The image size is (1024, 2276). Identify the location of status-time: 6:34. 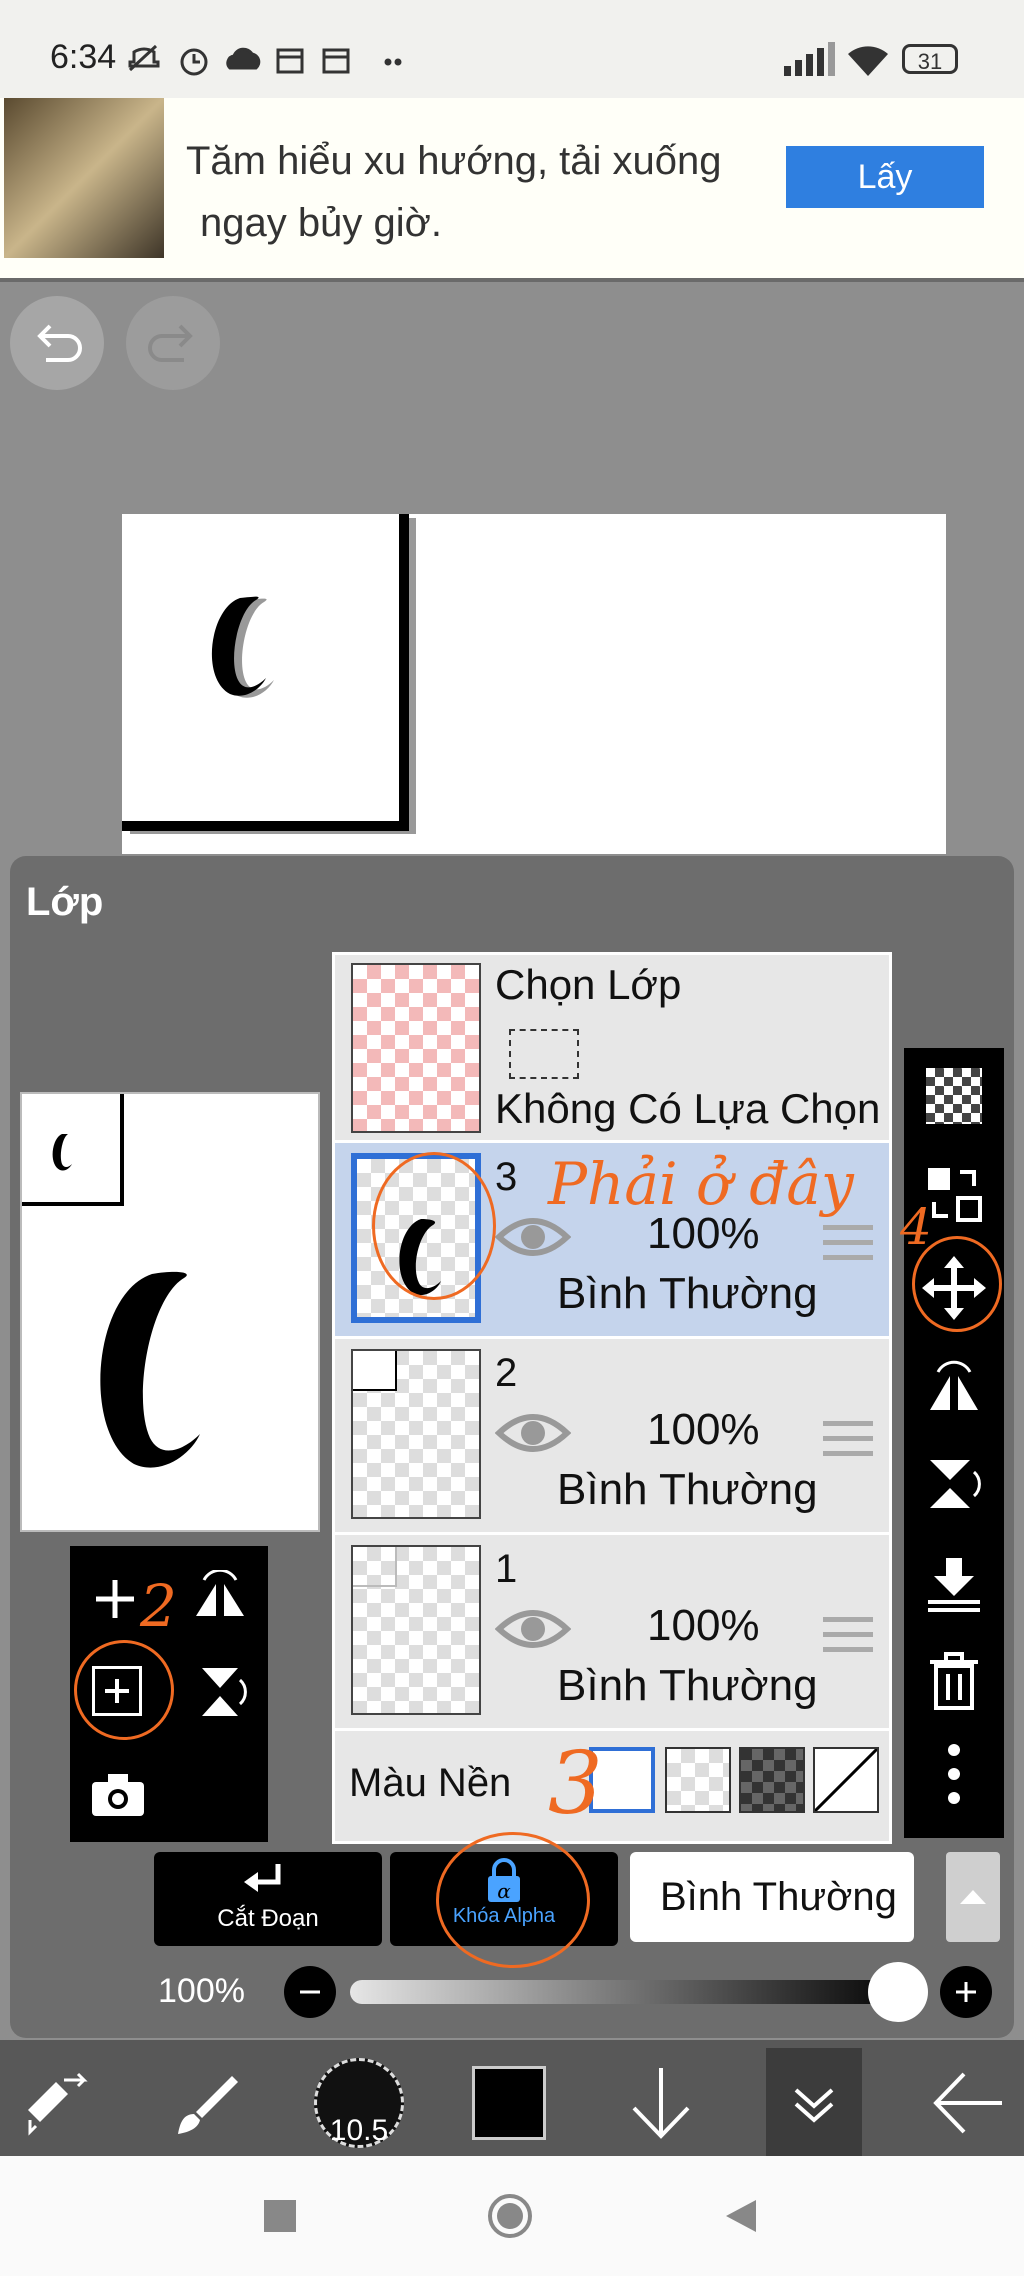
(83, 57).